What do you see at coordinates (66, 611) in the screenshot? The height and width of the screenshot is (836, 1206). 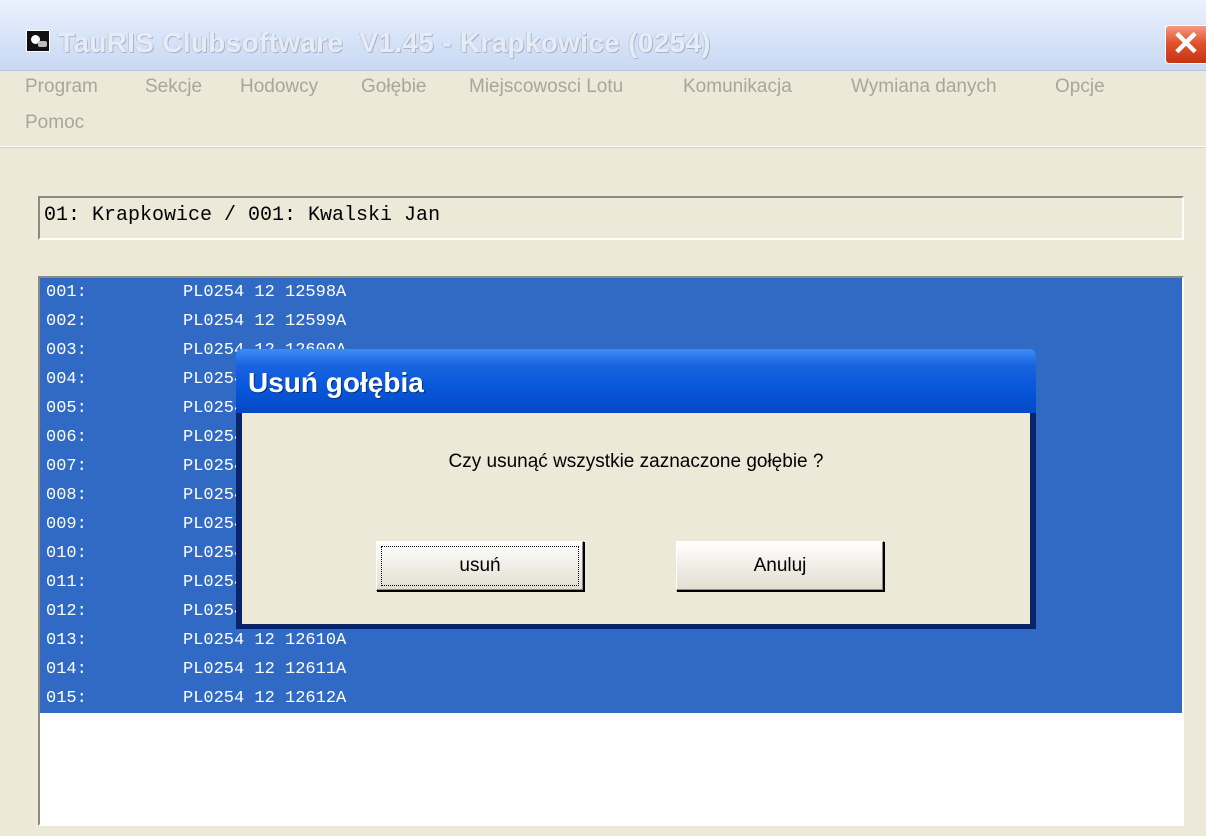 I see `row-number: 012:` at bounding box center [66, 611].